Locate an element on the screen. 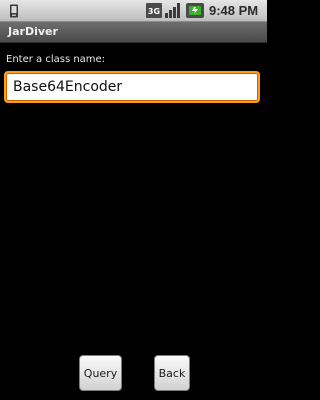  query-button: Query is located at coordinates (100, 373).